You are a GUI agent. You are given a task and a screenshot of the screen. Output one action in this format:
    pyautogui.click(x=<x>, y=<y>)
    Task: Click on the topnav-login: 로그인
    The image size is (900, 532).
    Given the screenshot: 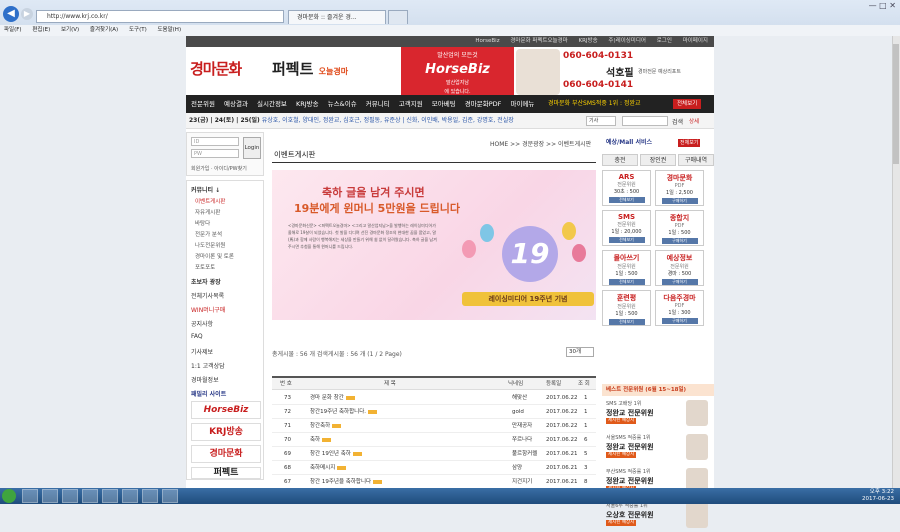 What is the action you would take?
    pyautogui.click(x=664, y=41)
    